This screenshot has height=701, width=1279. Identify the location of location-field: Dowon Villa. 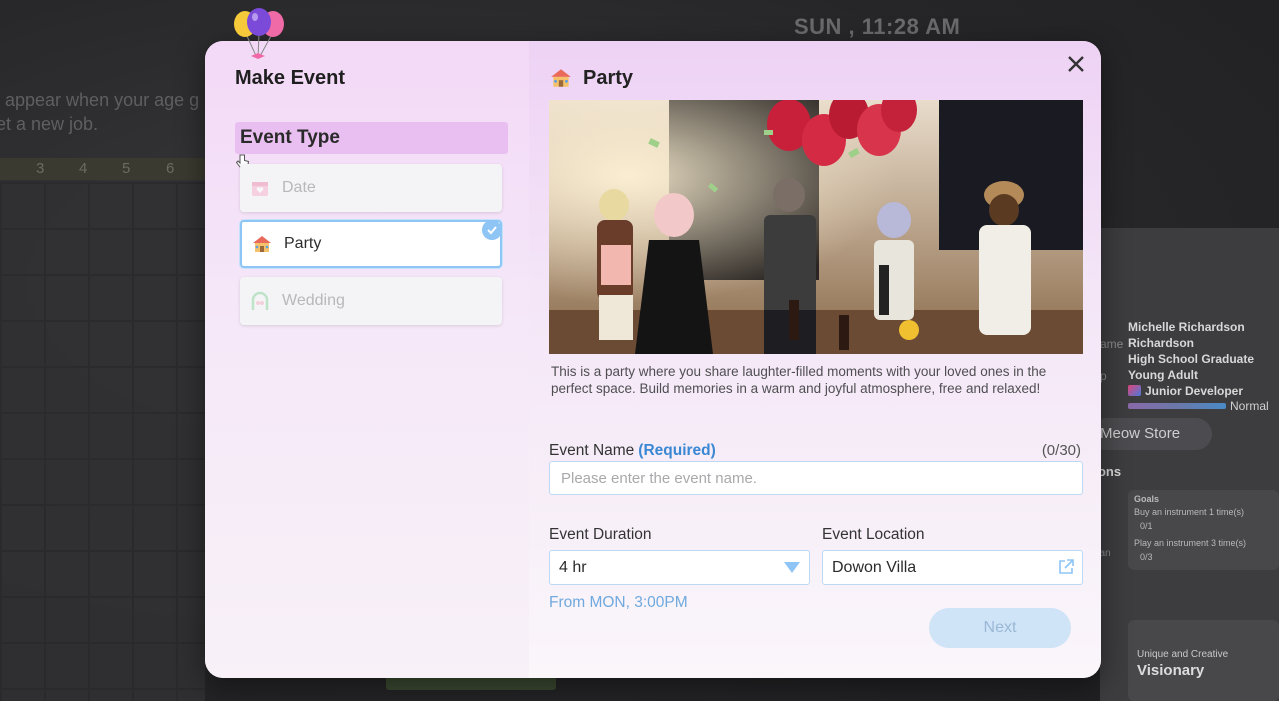
(952, 567).